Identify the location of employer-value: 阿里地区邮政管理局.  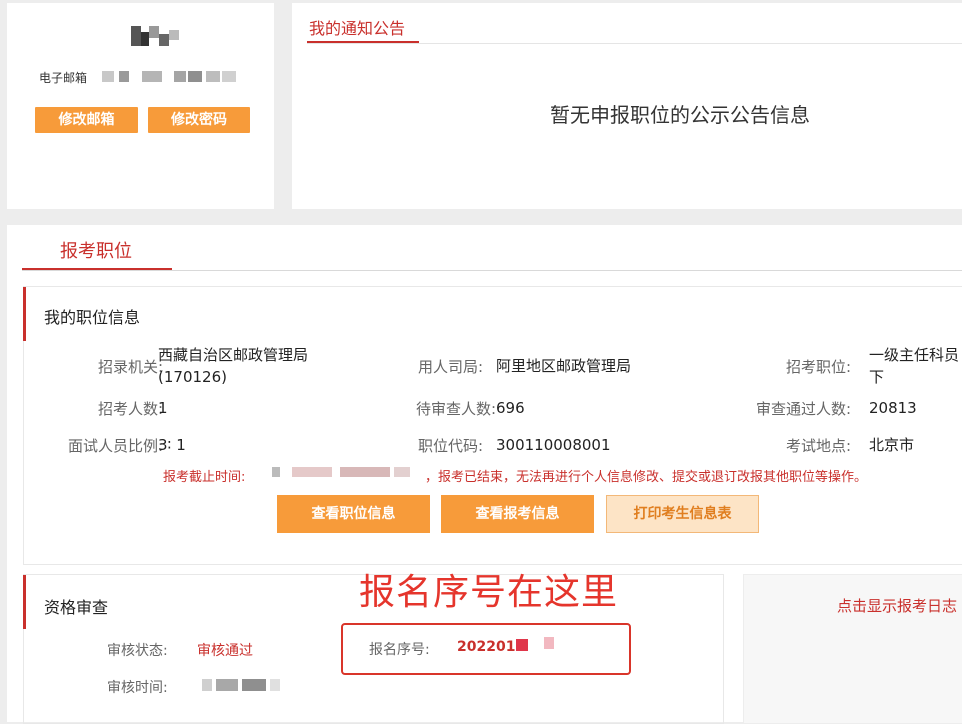
(564, 366).